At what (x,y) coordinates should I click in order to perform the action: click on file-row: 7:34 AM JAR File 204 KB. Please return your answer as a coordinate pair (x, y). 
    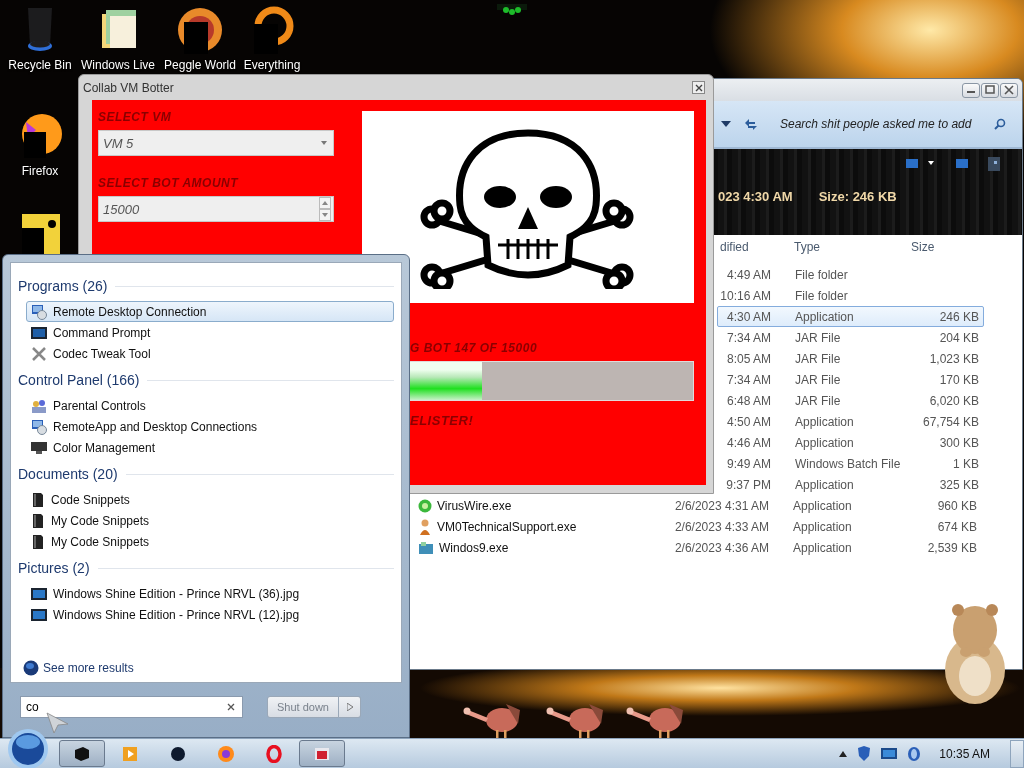
    Looking at the image, I should click on (850, 337).